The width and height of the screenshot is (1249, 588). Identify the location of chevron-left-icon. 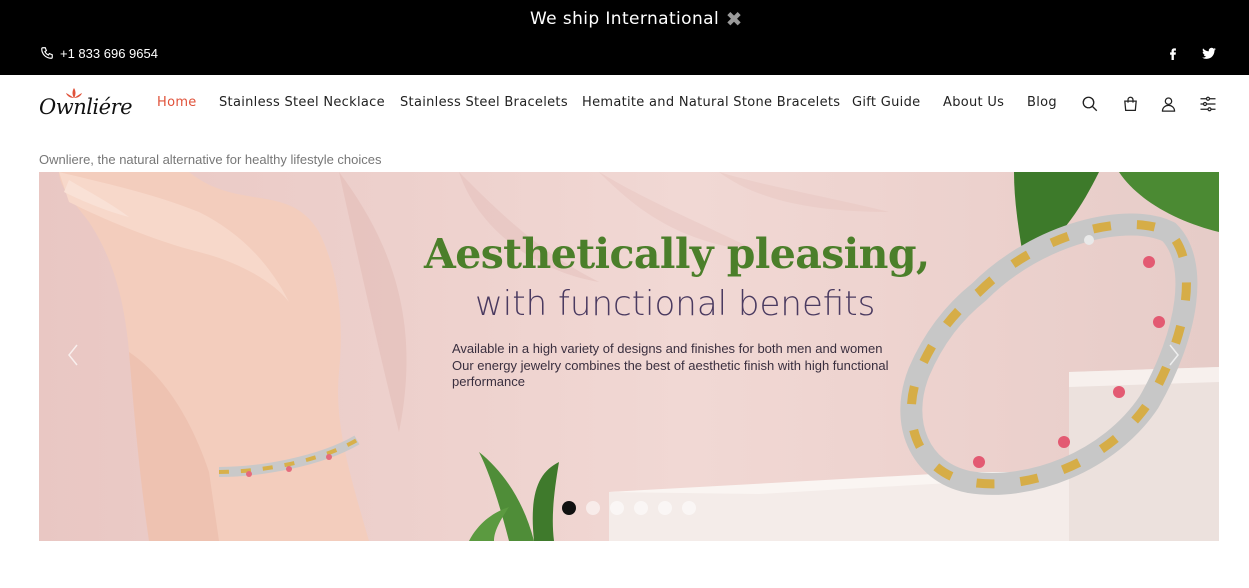
(73, 355).